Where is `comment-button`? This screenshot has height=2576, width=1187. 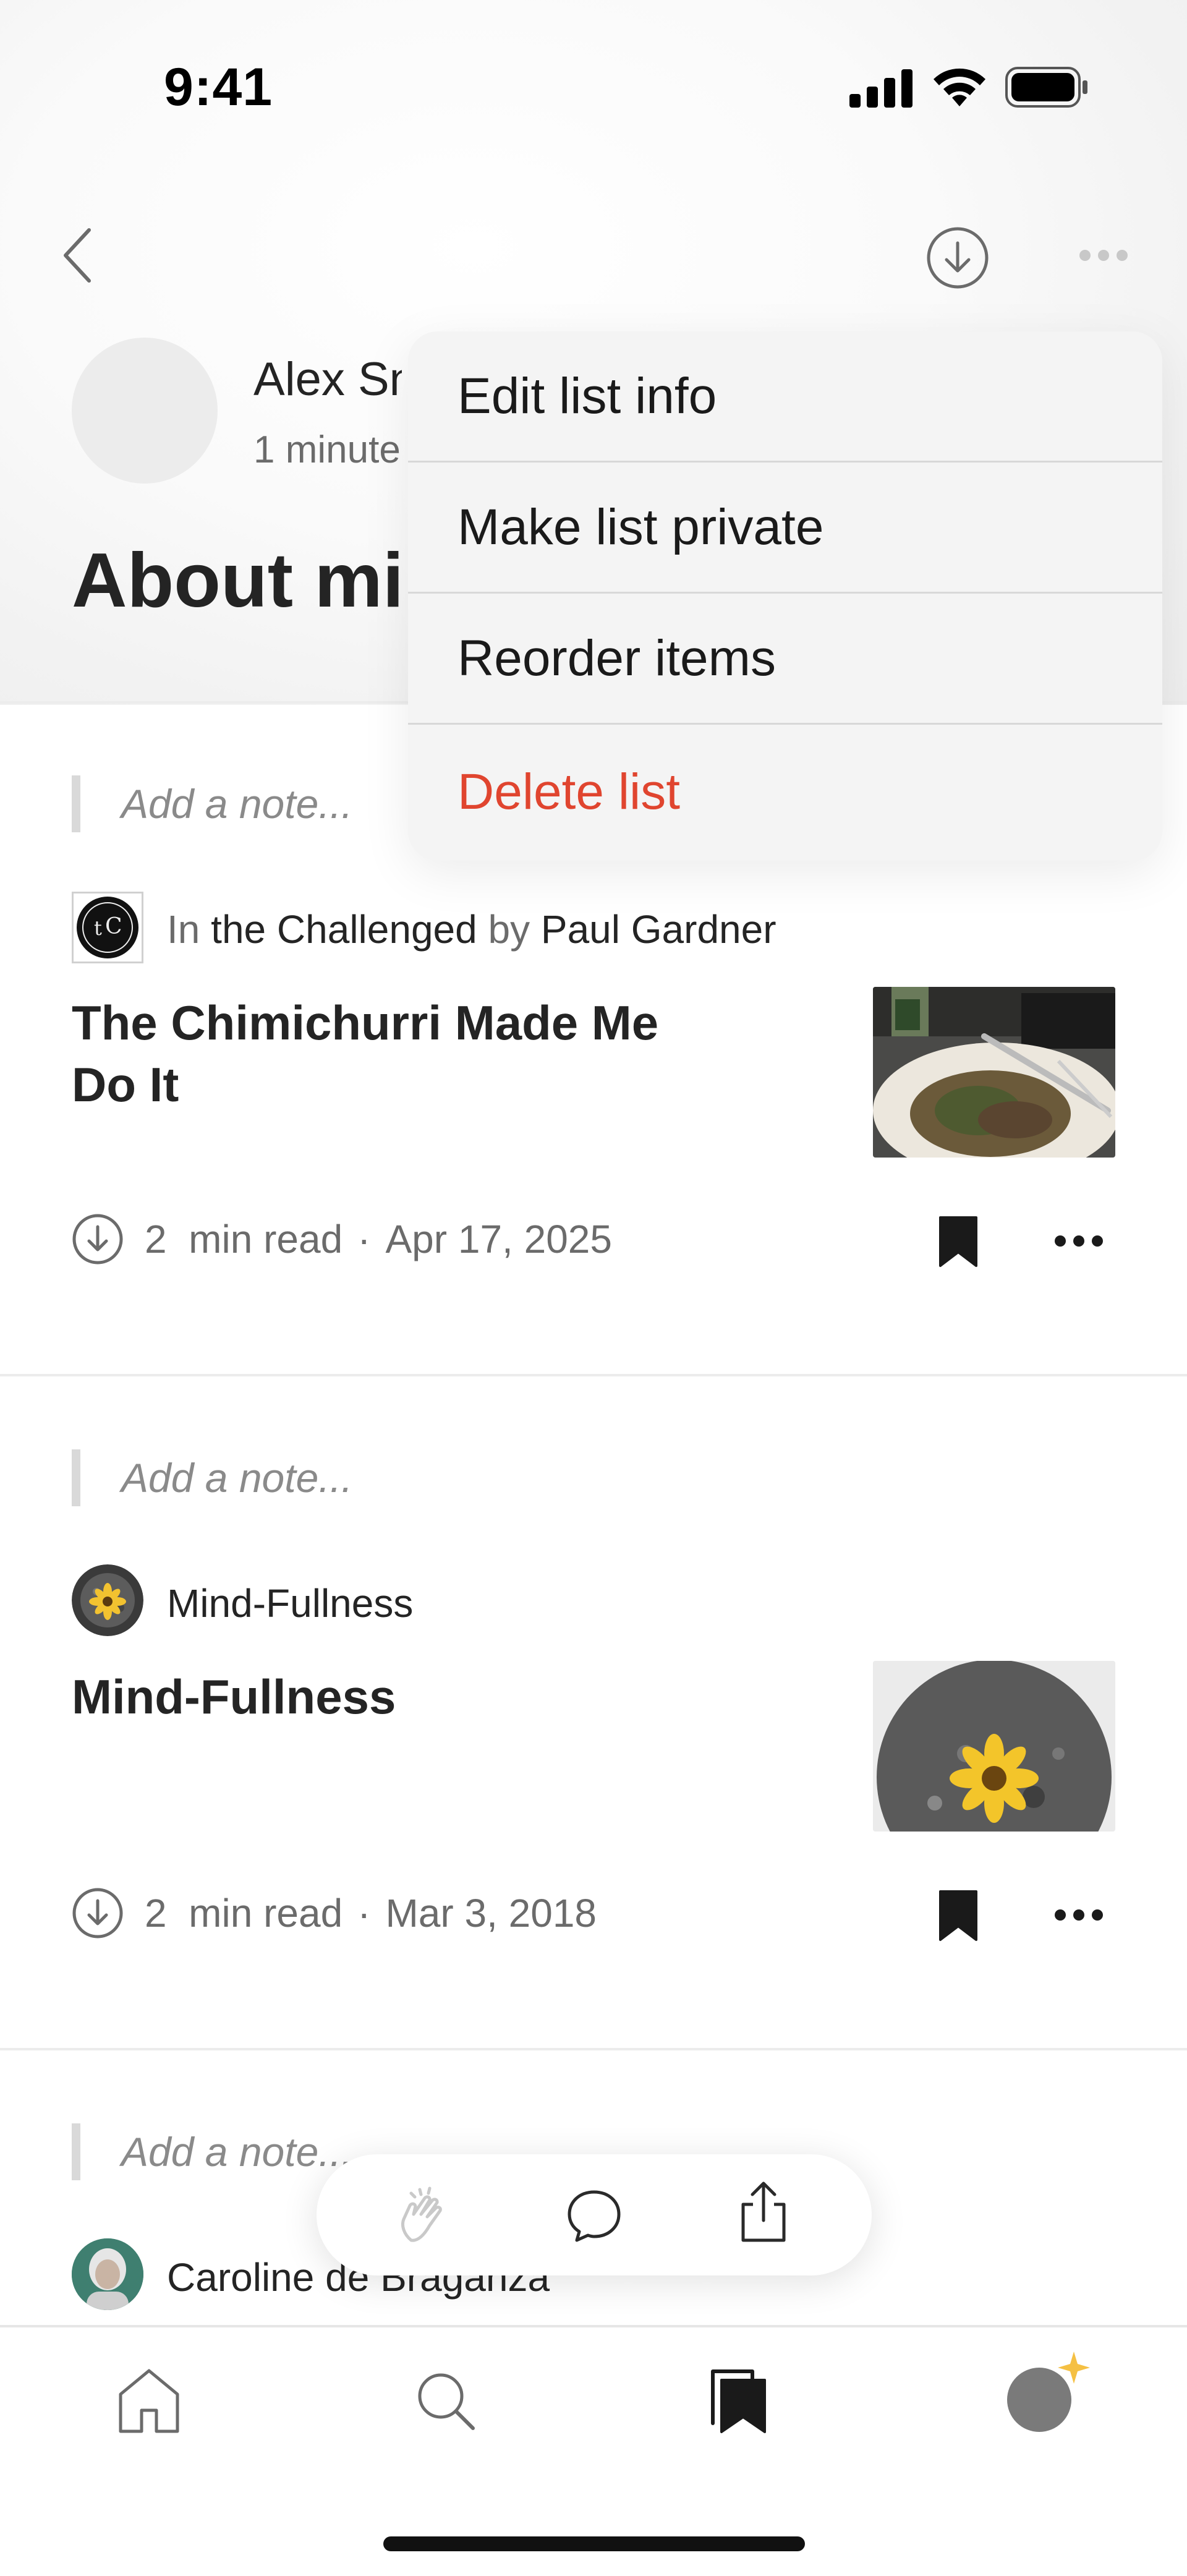
comment-button is located at coordinates (594, 2217).